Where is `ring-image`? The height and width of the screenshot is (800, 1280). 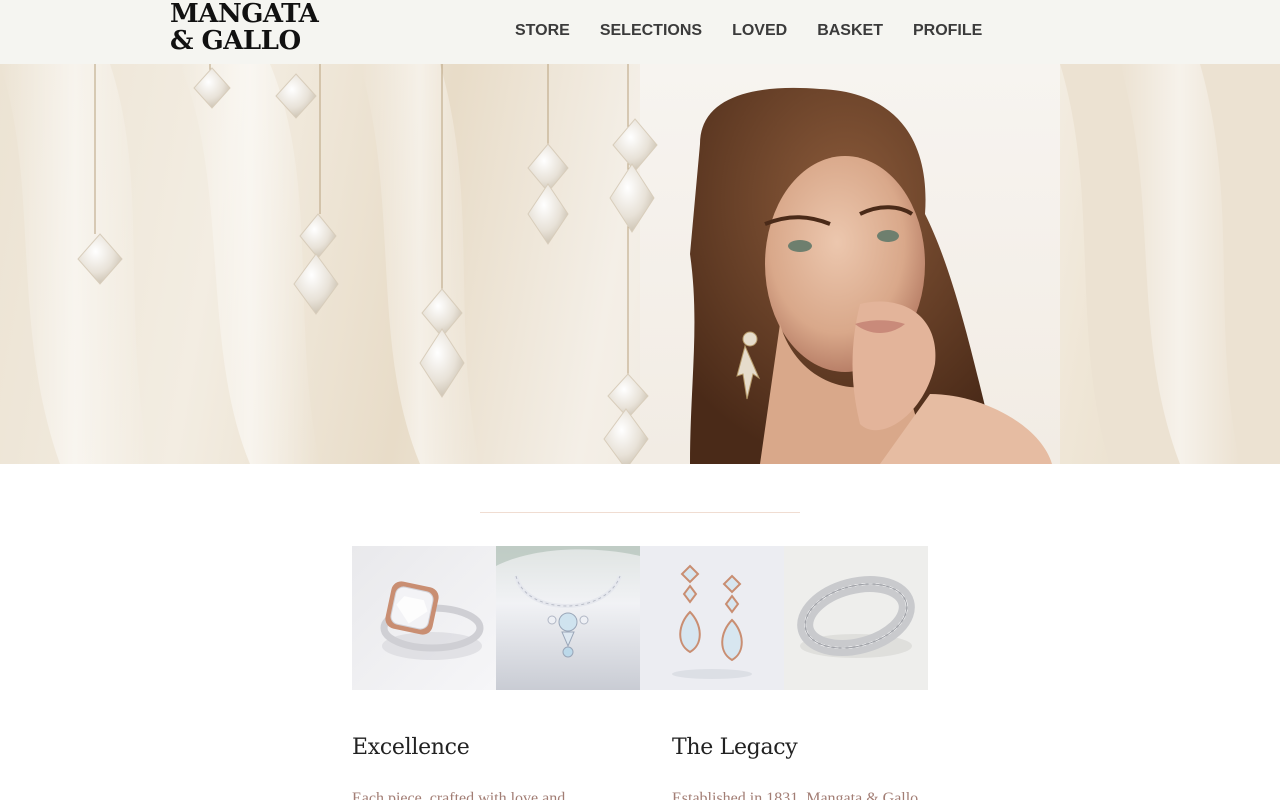
ring-image is located at coordinates (424, 618).